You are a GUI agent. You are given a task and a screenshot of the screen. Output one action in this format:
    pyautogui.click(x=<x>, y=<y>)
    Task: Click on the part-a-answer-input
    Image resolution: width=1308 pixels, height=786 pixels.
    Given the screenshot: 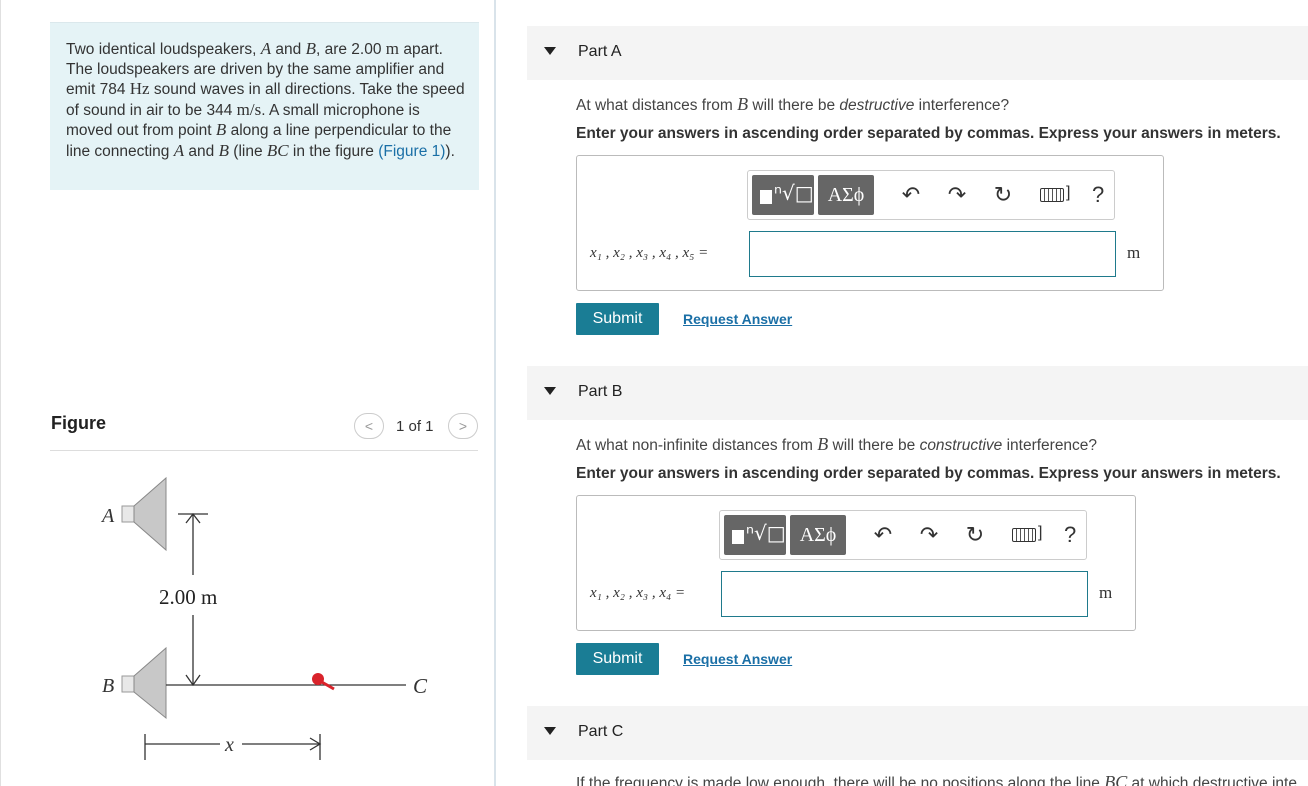 What is the action you would take?
    pyautogui.click(x=932, y=254)
    